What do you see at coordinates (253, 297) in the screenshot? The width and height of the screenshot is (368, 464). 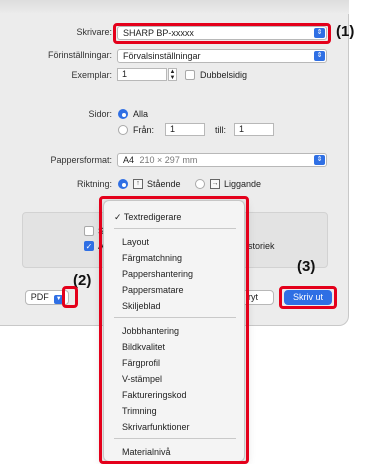 I see `copy-button-label: ryt` at bounding box center [253, 297].